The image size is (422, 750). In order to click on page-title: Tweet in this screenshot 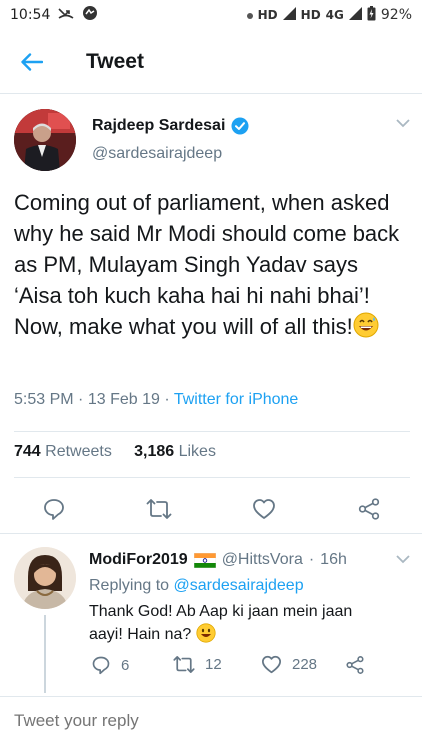, I will do `click(115, 61)`.